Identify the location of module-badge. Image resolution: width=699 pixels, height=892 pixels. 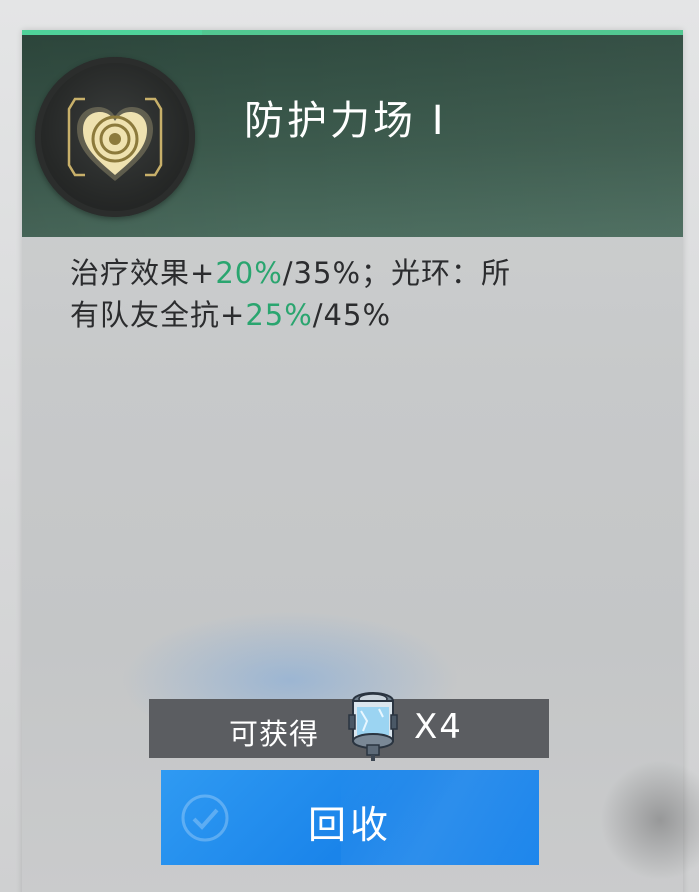
(115, 137).